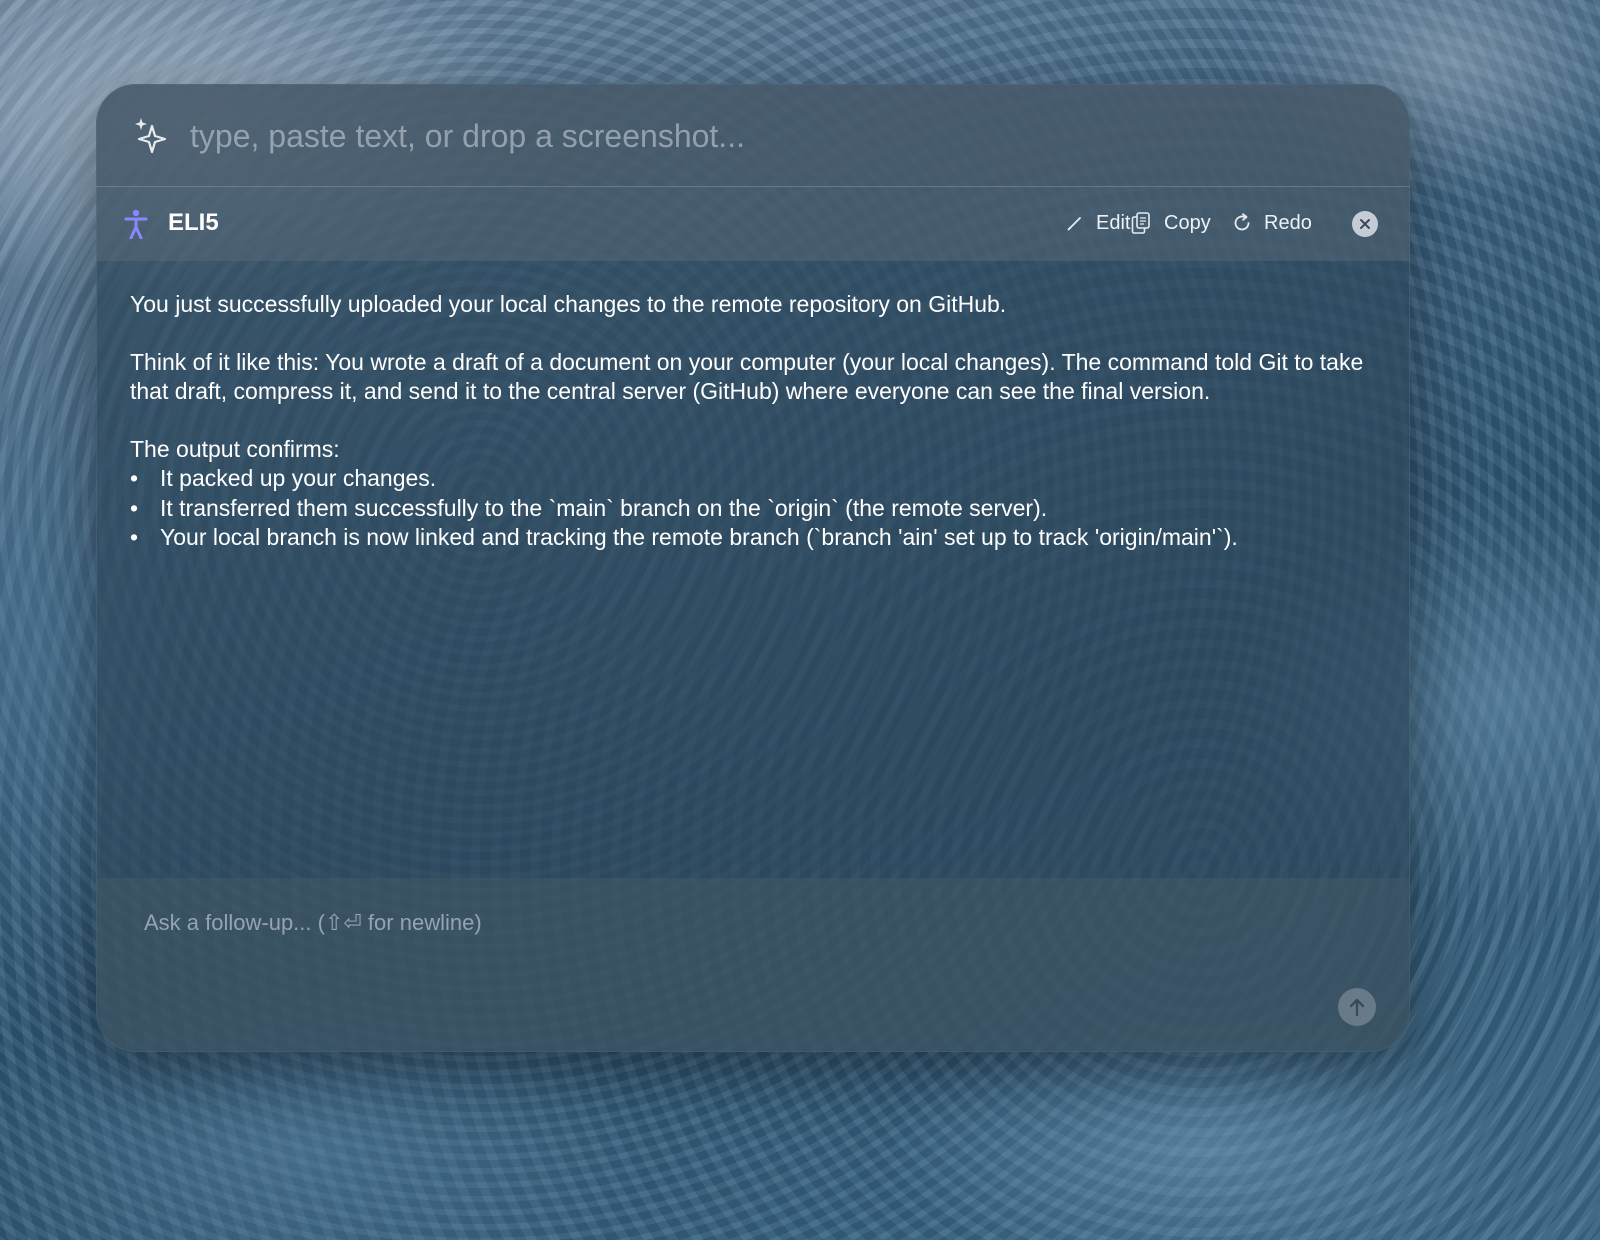 The height and width of the screenshot is (1240, 1600). I want to click on close-icon, so click(1365, 224).